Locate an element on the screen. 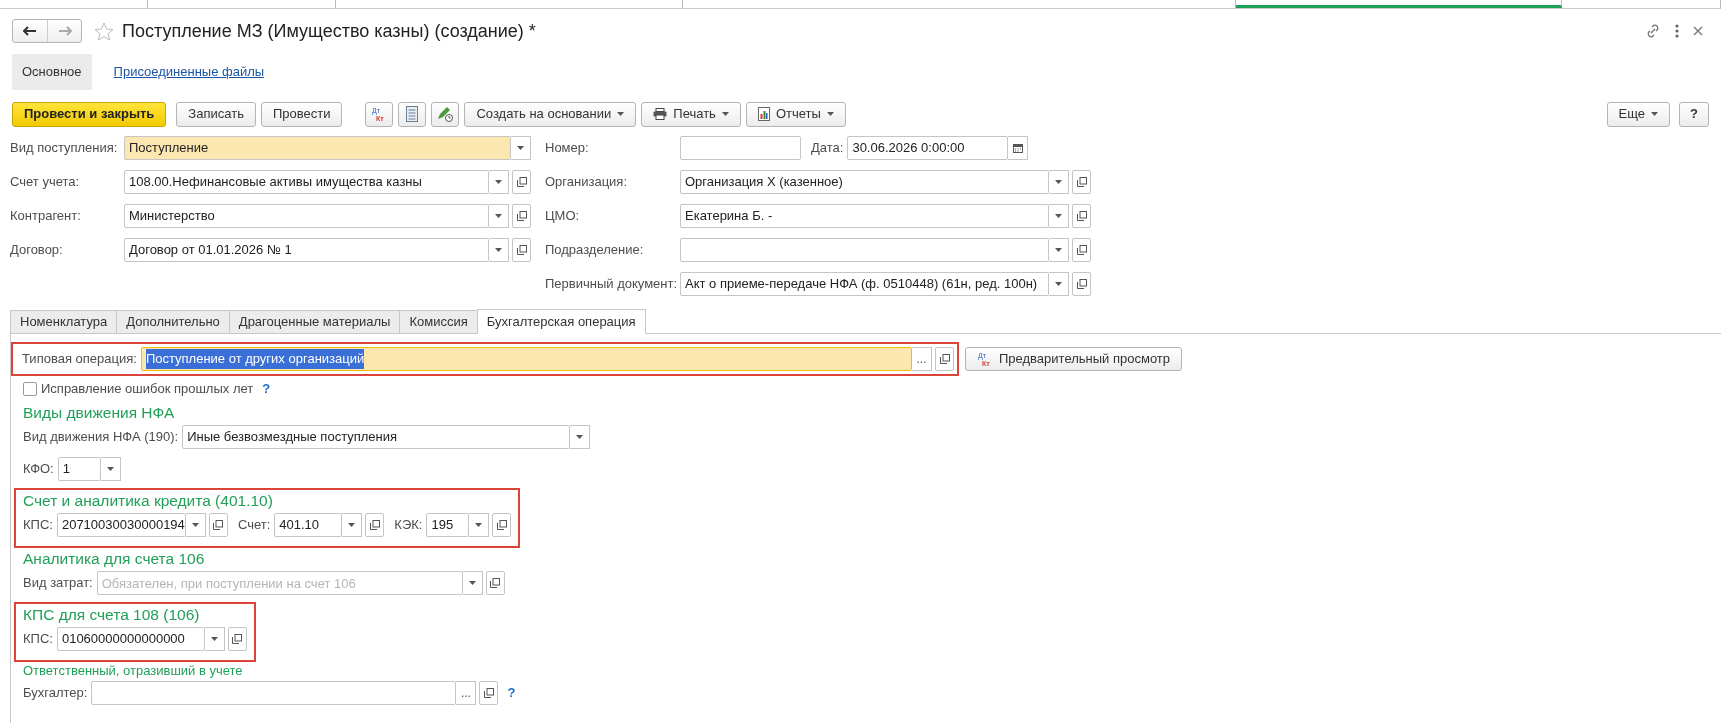 The width and height of the screenshot is (1721, 727). dropdown-field is located at coordinates (864, 250).